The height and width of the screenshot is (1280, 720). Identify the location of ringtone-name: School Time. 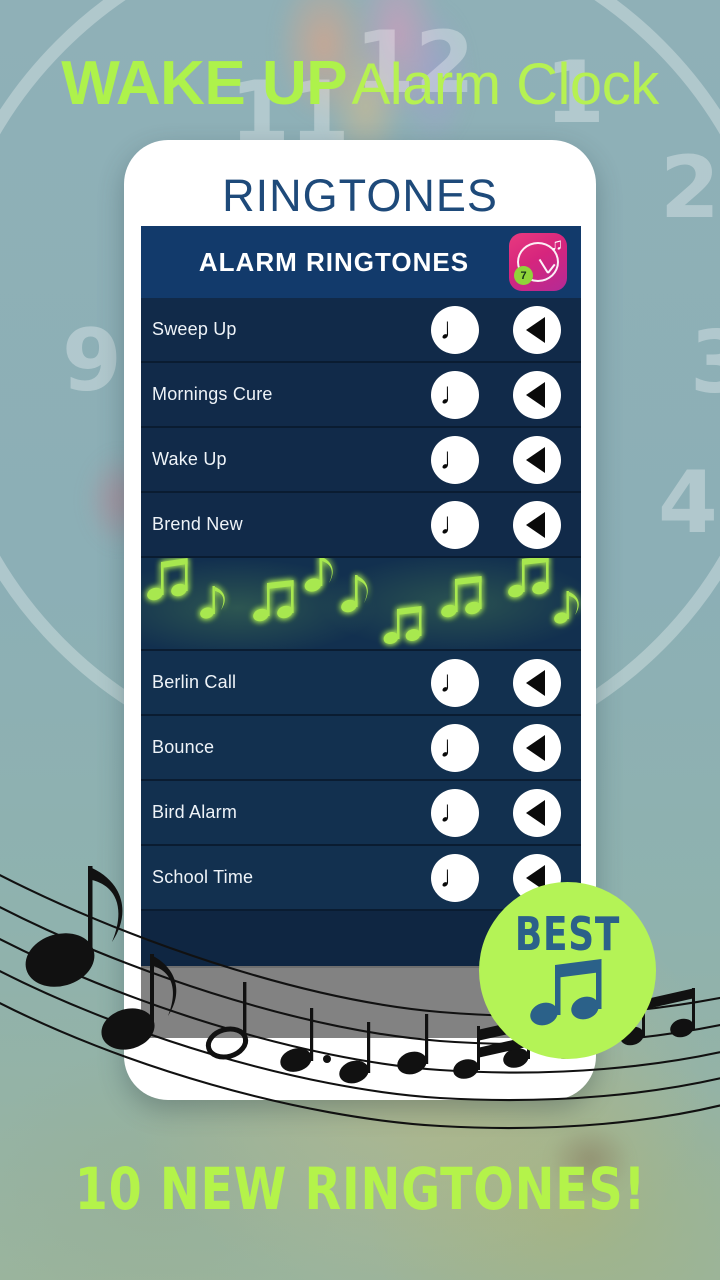
(203, 877).